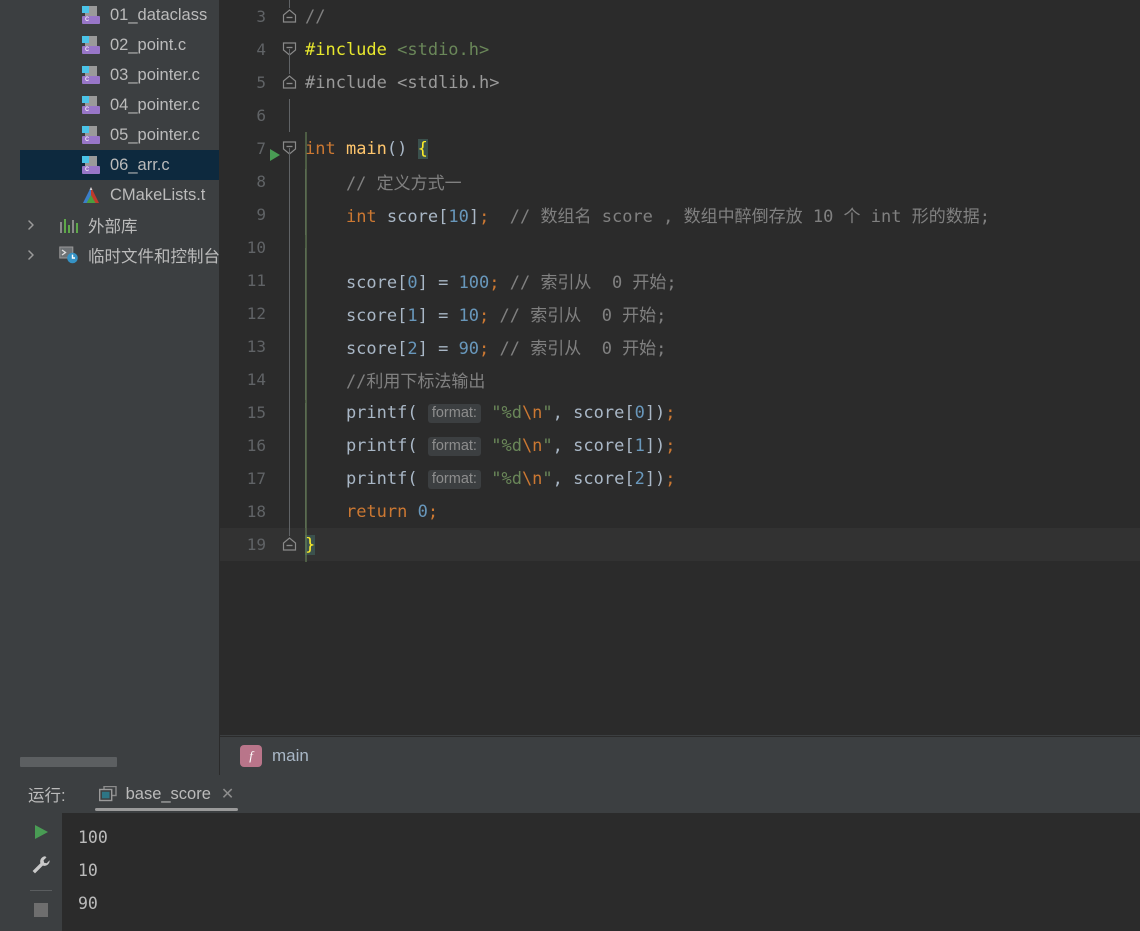  What do you see at coordinates (458, 217) in the screenshot?
I see `code-token: 10` at bounding box center [458, 217].